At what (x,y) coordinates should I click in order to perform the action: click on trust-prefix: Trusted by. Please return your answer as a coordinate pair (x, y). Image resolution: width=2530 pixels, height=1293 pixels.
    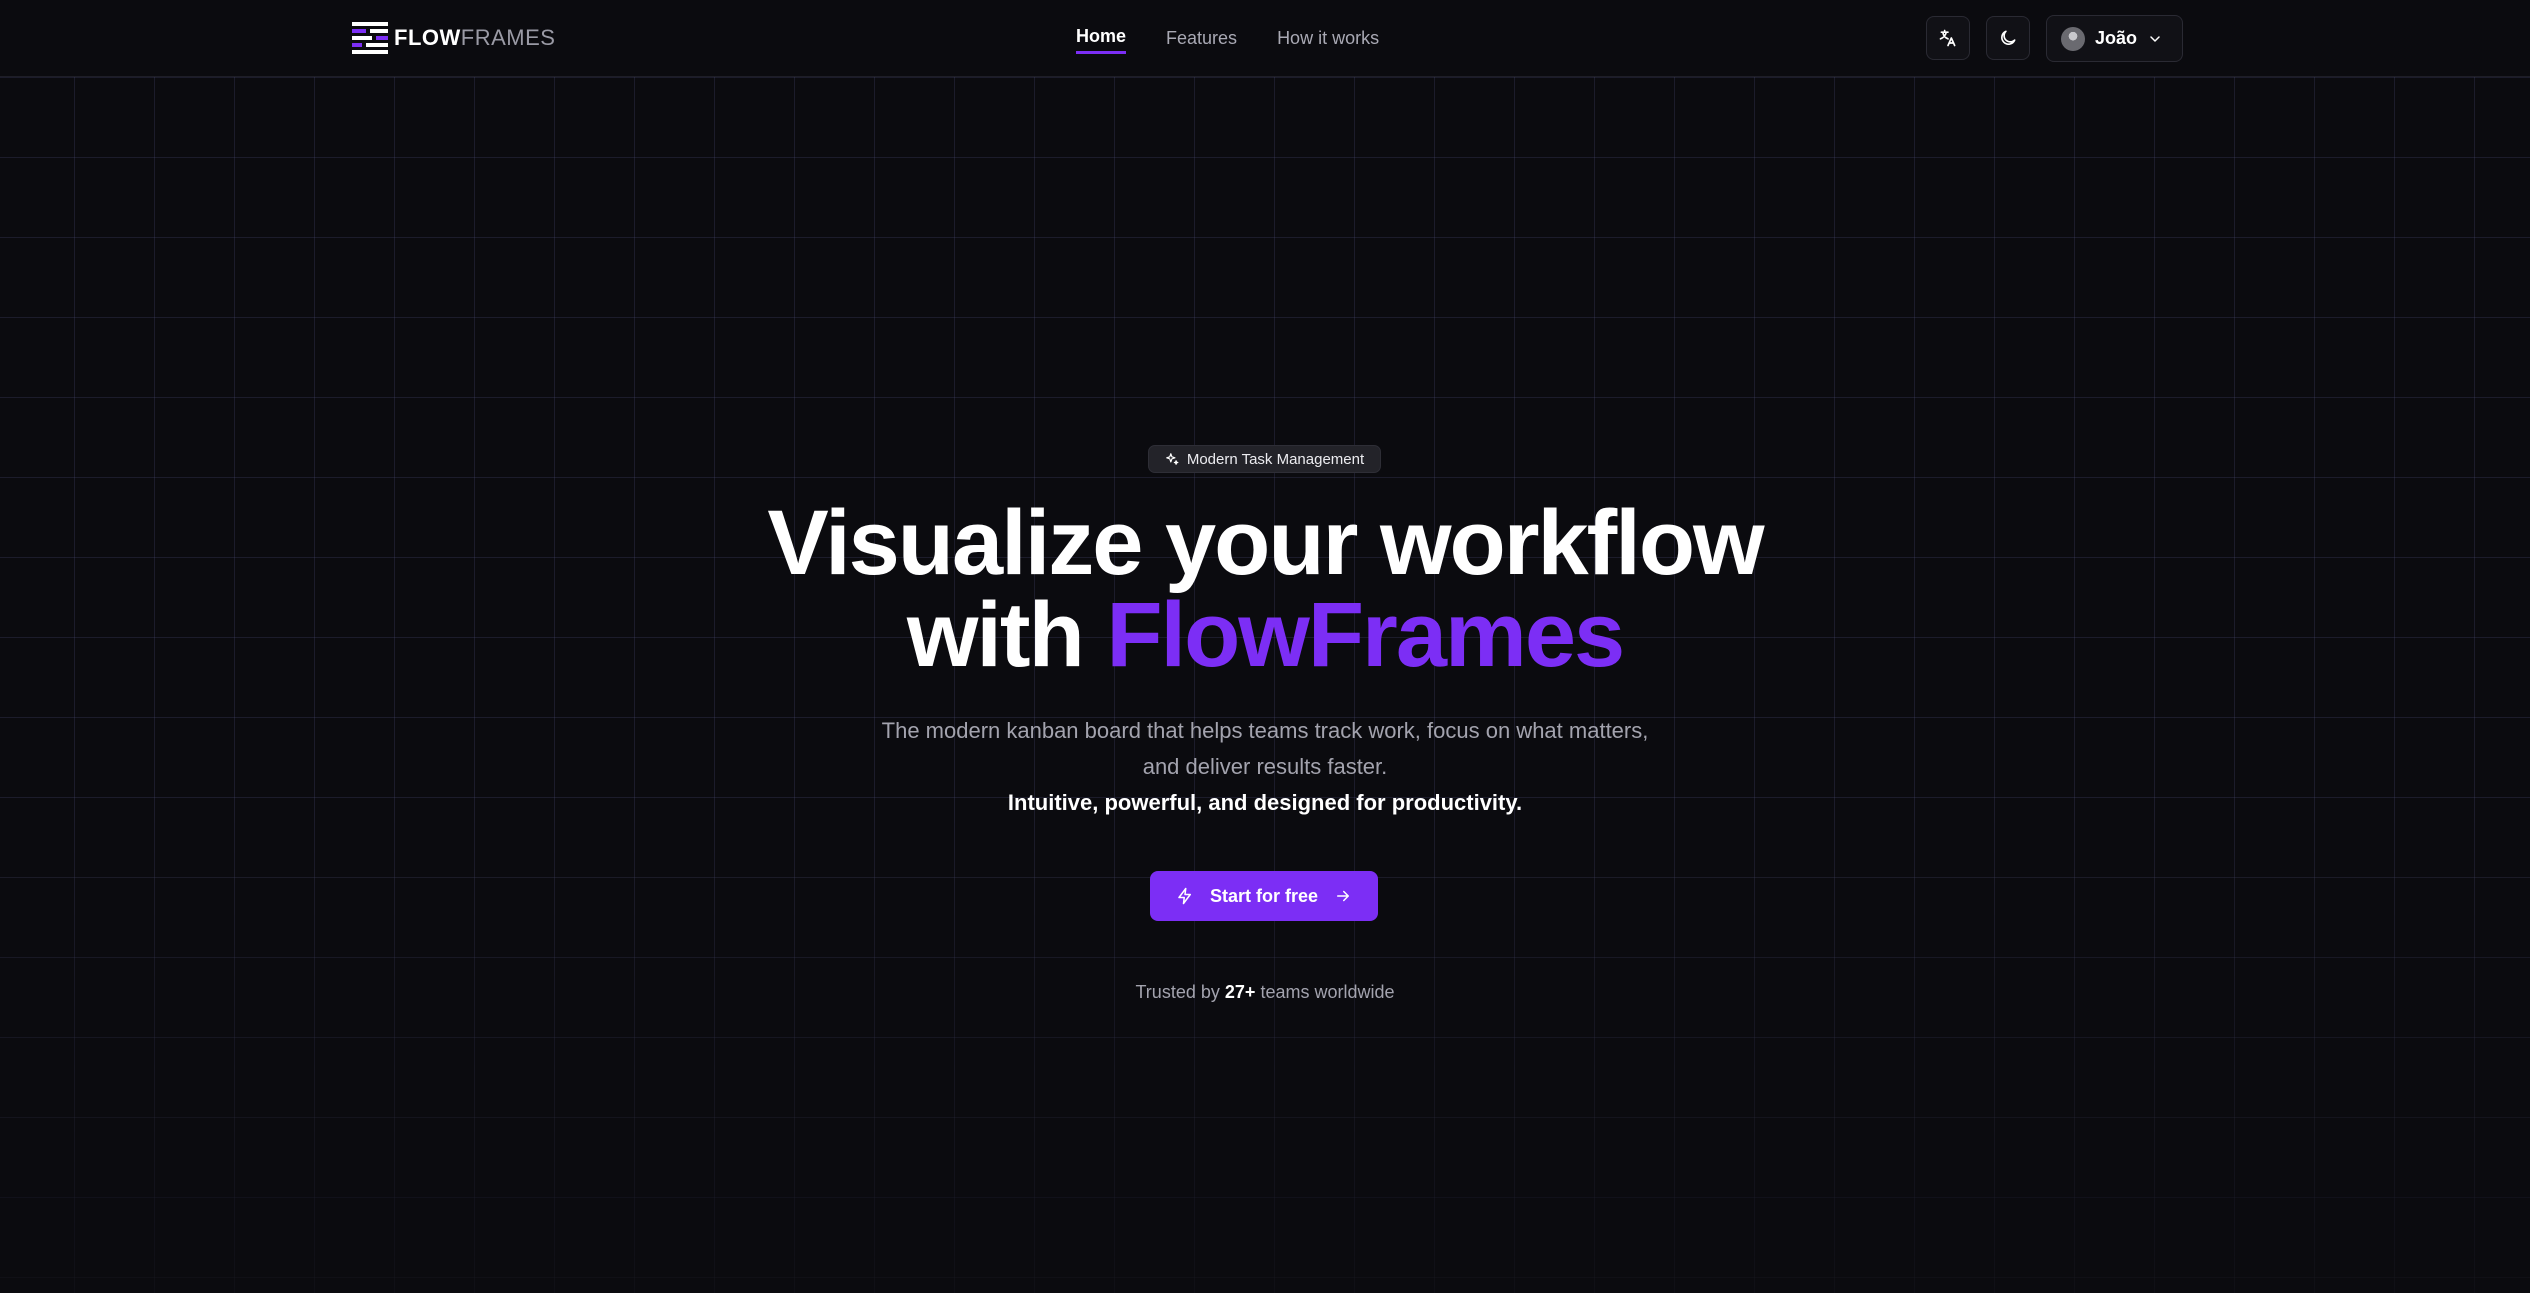
    Looking at the image, I should click on (1177, 992).